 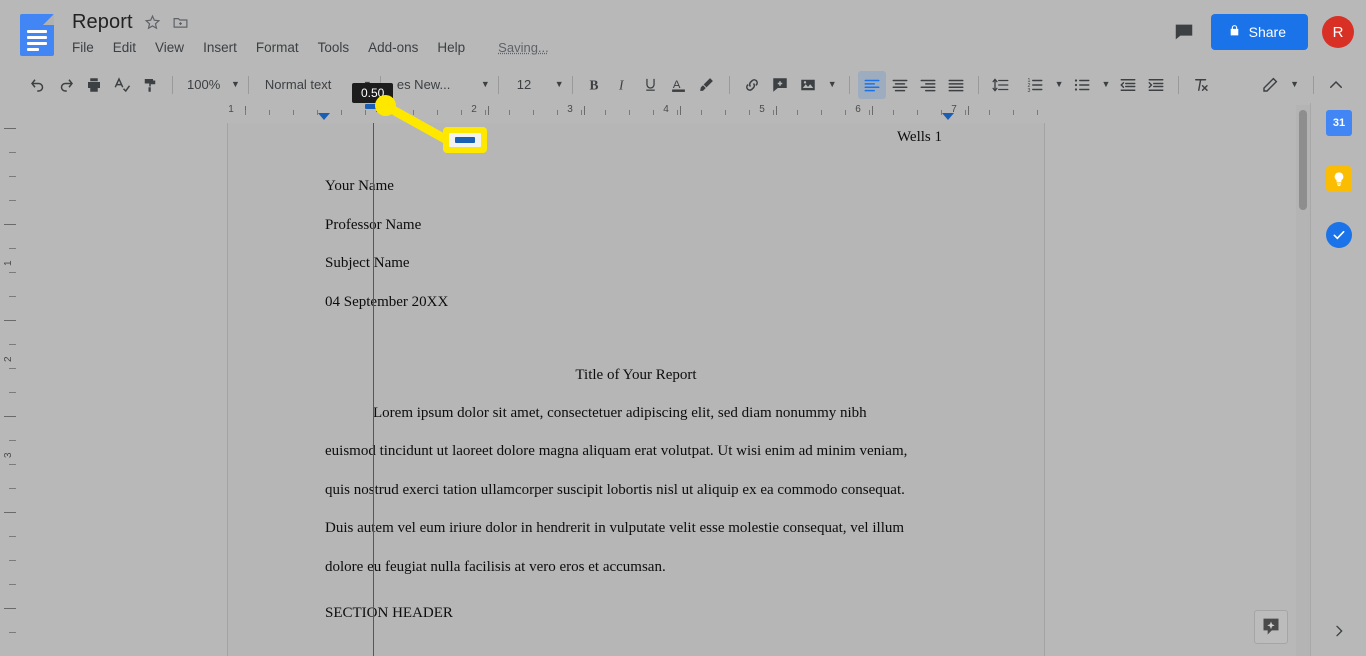 What do you see at coordinates (1339, 631) in the screenshot?
I see `expand-side-panel-icon` at bounding box center [1339, 631].